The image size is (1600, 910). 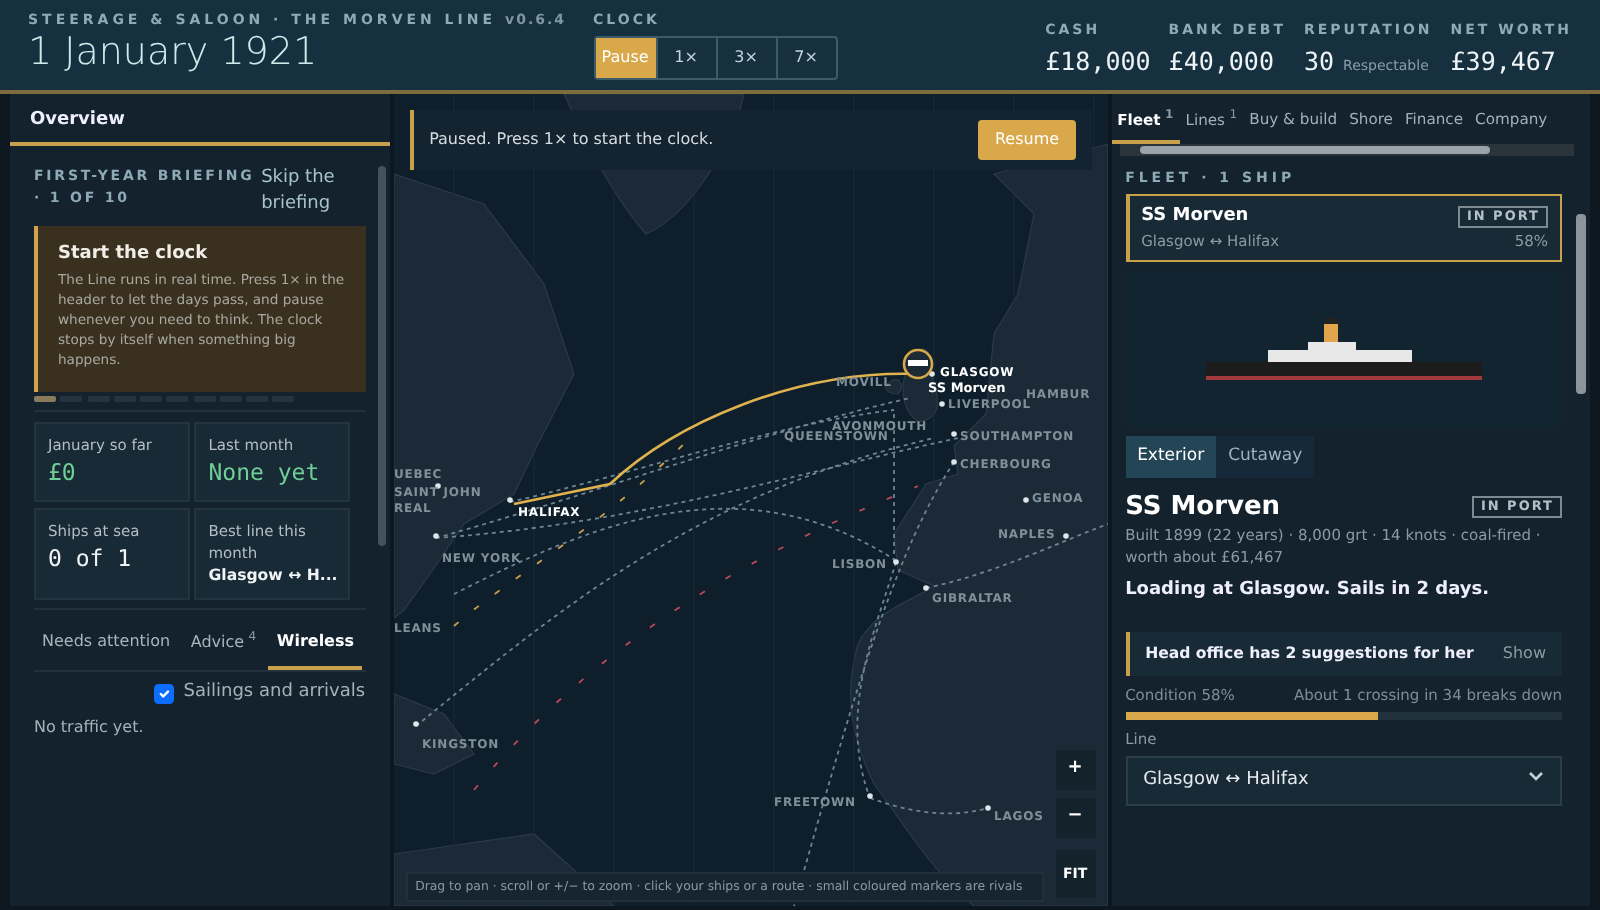 What do you see at coordinates (1098, 62) in the screenshot?
I see `stat-value: £18,000` at bounding box center [1098, 62].